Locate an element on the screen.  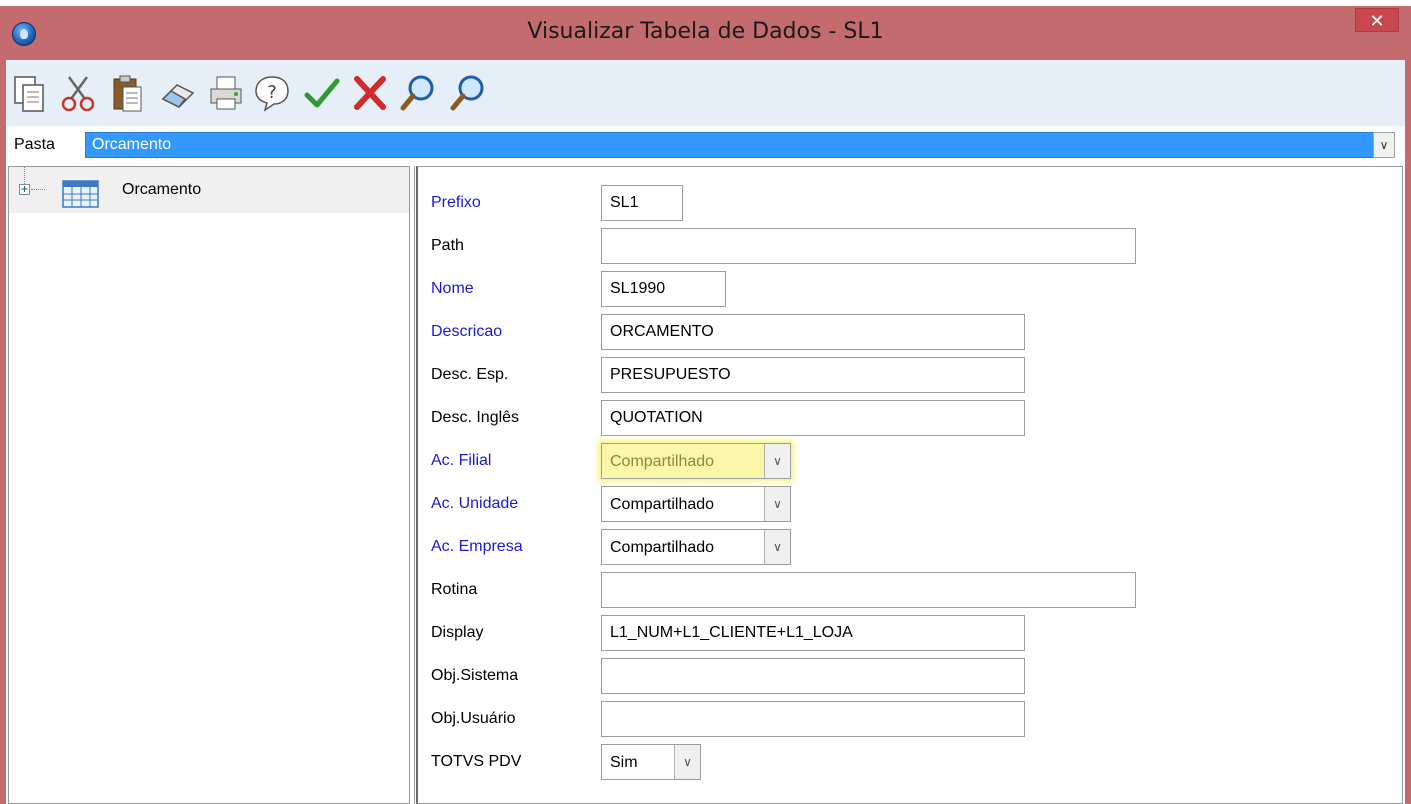
desc-esp-field: PRESUPUESTO is located at coordinates (813, 375).